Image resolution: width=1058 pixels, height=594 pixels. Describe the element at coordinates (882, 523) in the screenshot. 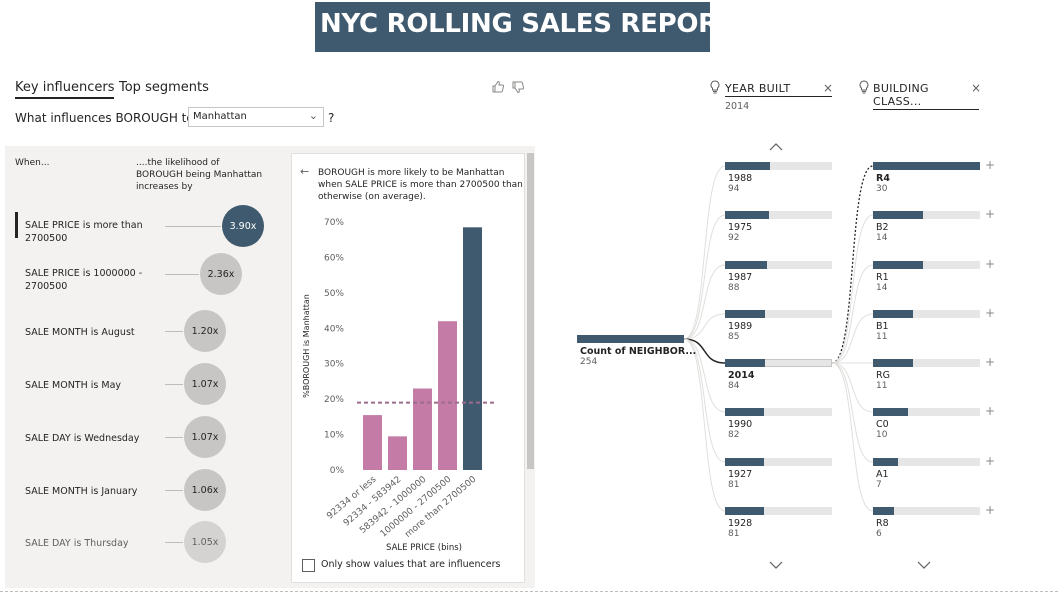

I see `node-label: R8` at that location.